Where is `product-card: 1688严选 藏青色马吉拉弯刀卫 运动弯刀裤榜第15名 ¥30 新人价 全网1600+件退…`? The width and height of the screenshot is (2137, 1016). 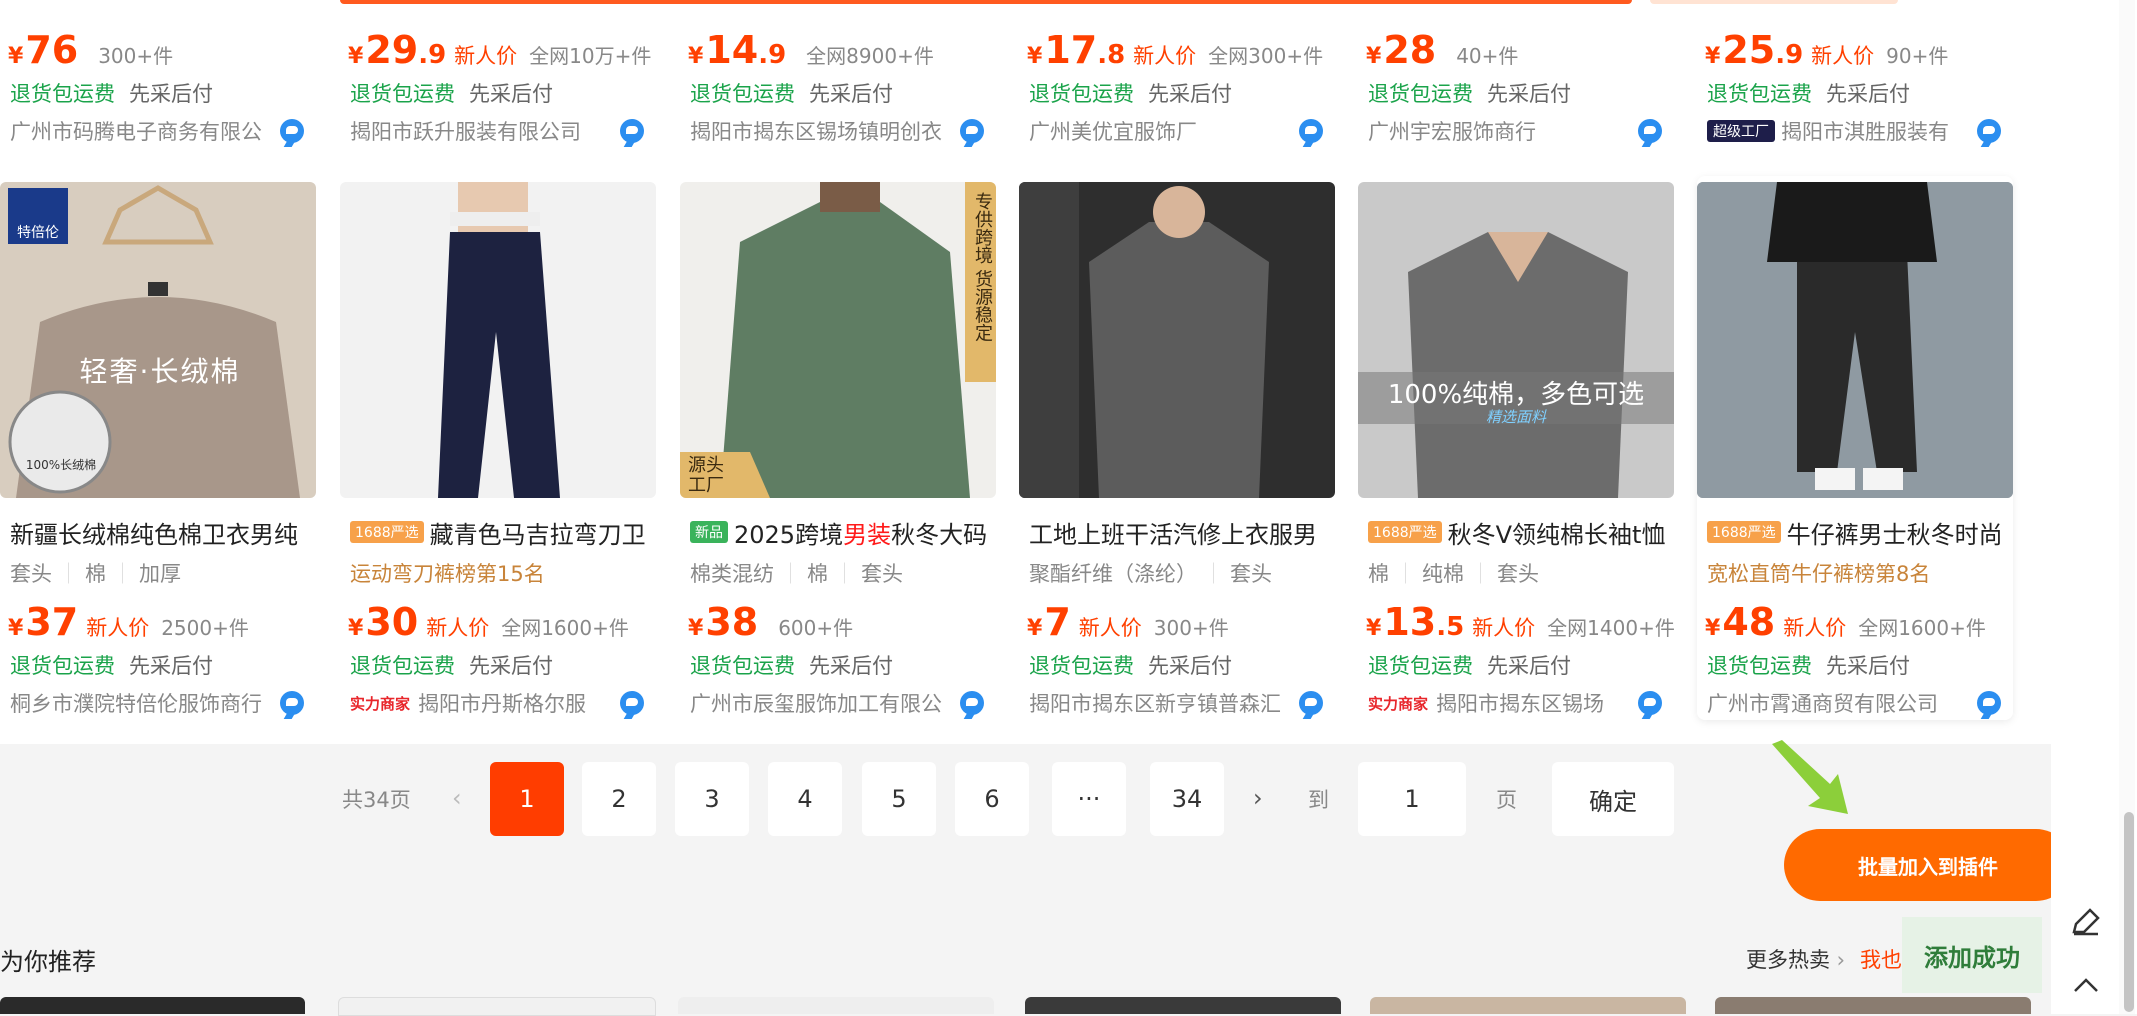
product-card: 1688严选 藏青色马吉拉弯刀卫 运动弯刀裤榜第15名 ¥30 新人价 全网1600+件退… is located at coordinates (498, 360).